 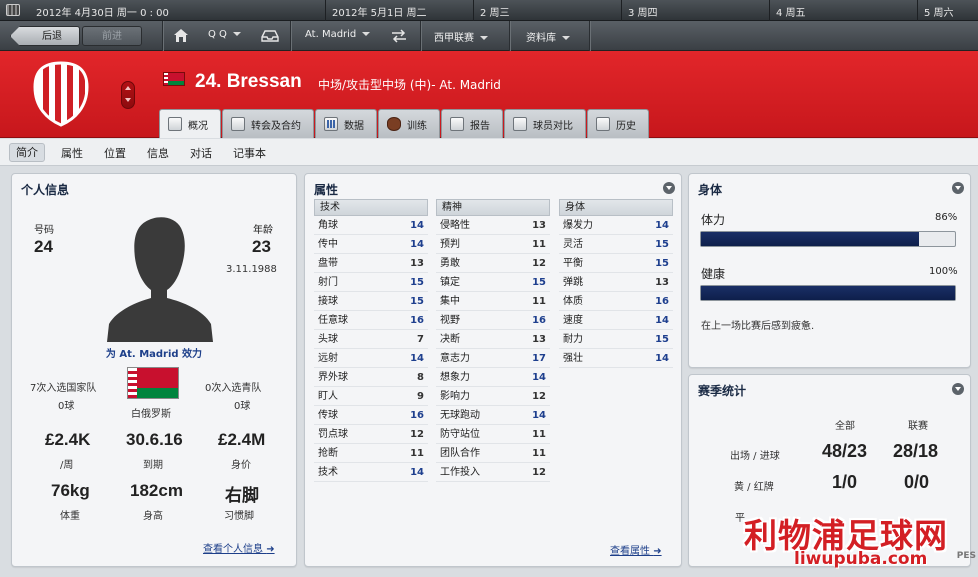 I want to click on subtab-interaction: 对话, so click(x=201, y=153).